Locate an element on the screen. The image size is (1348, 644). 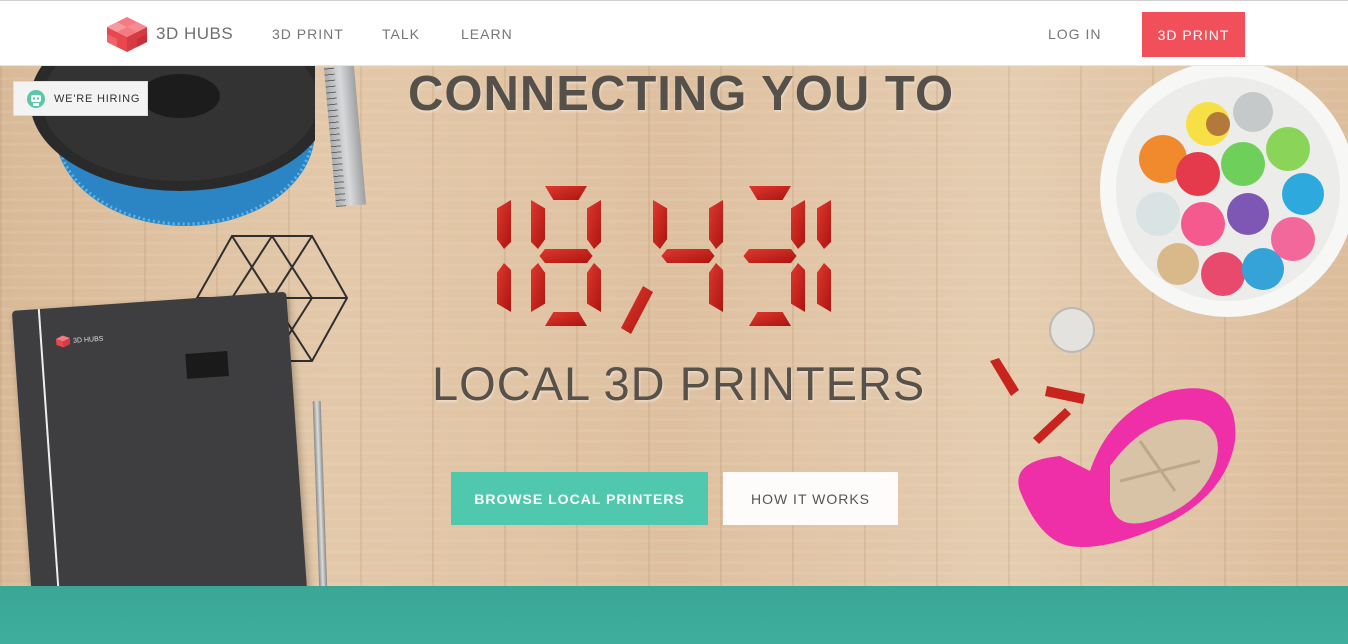
cube-logo-icon is located at coordinates (127, 34).